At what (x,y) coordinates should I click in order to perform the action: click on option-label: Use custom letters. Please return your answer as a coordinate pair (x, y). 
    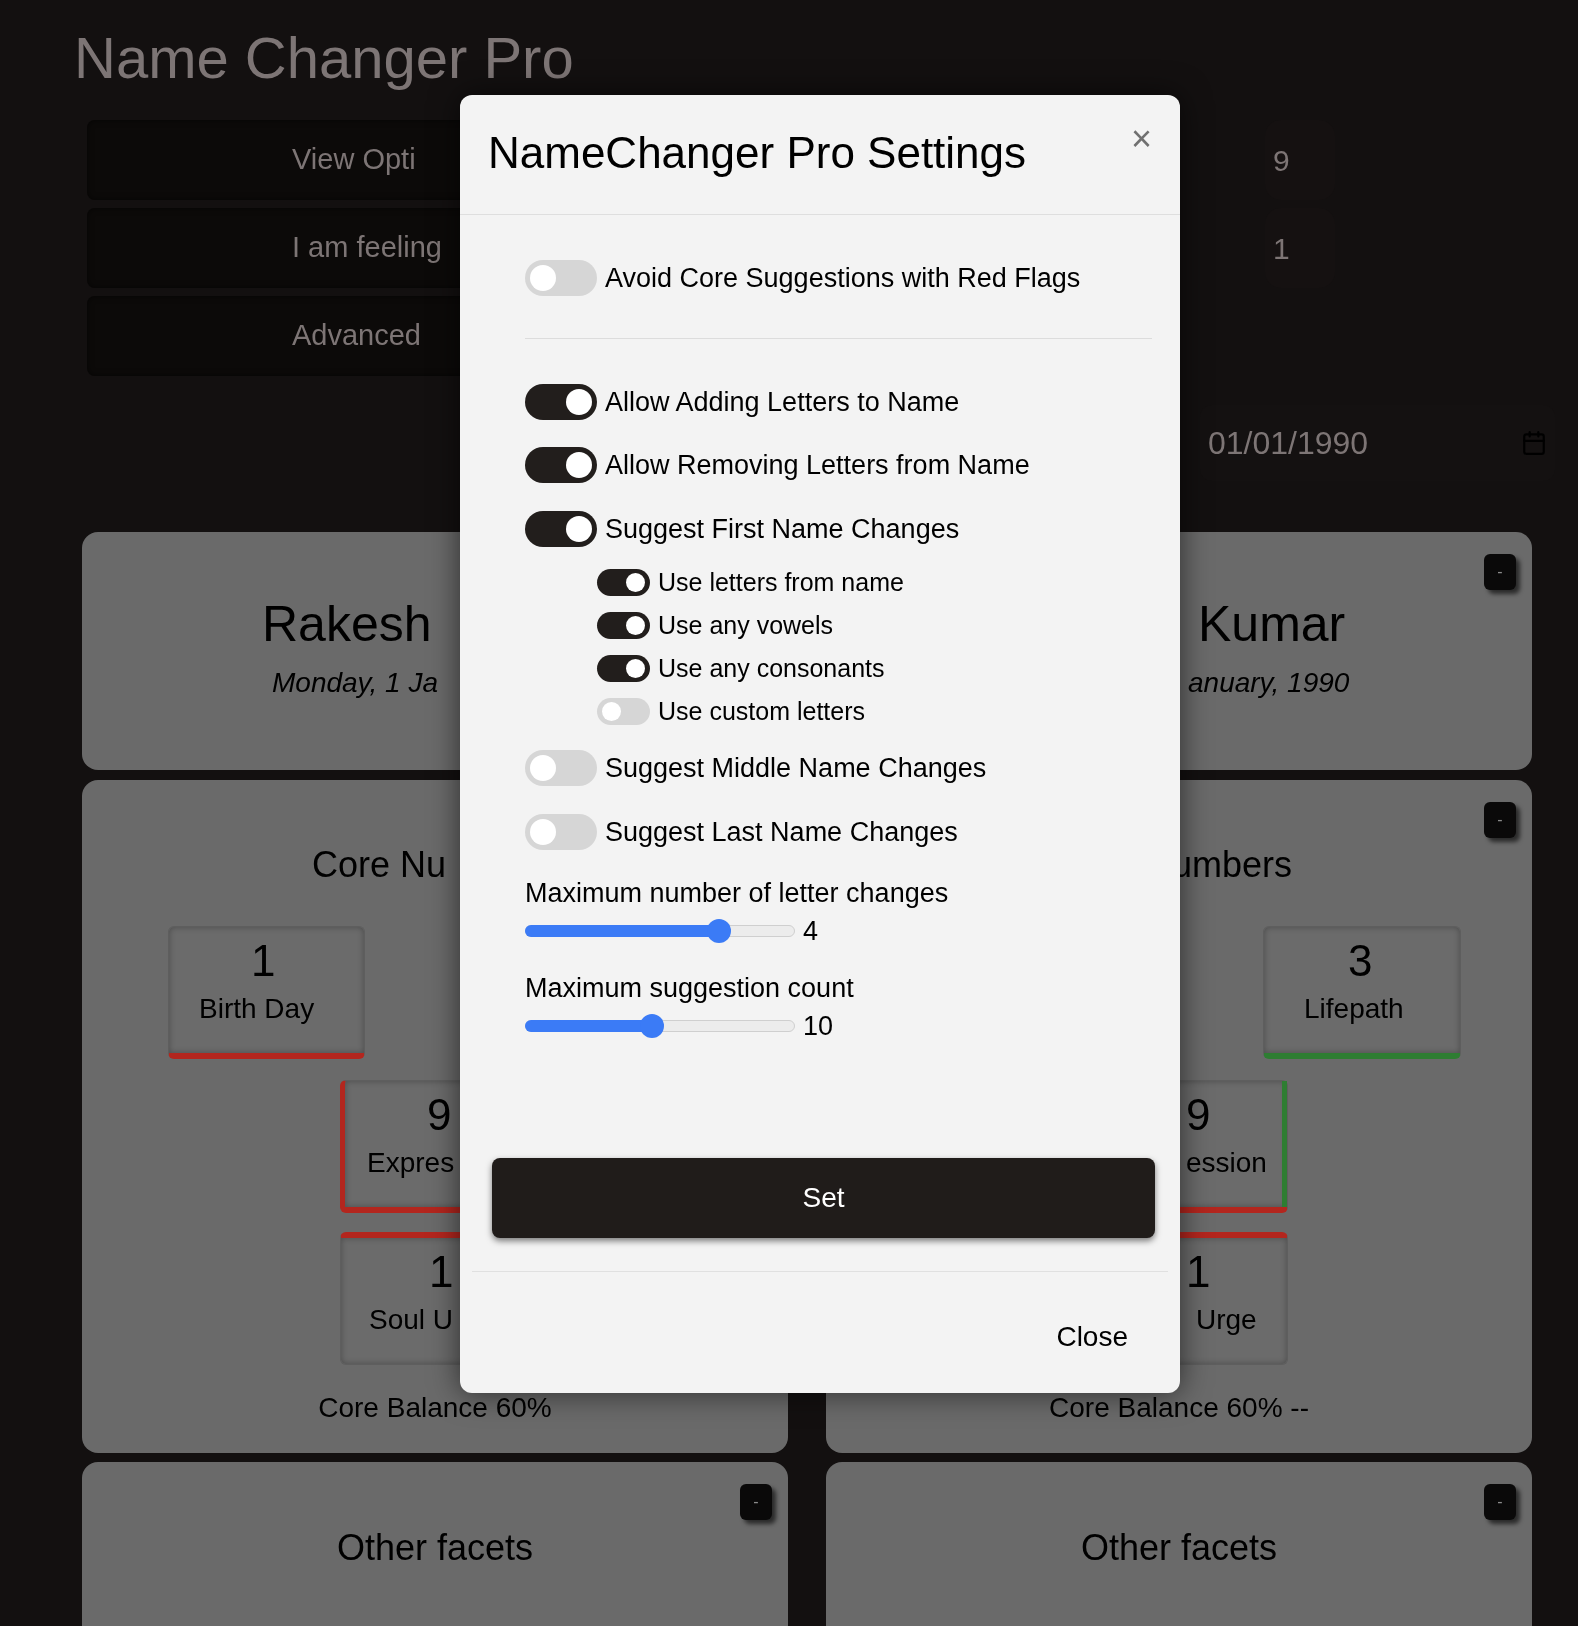
    Looking at the image, I should click on (761, 711).